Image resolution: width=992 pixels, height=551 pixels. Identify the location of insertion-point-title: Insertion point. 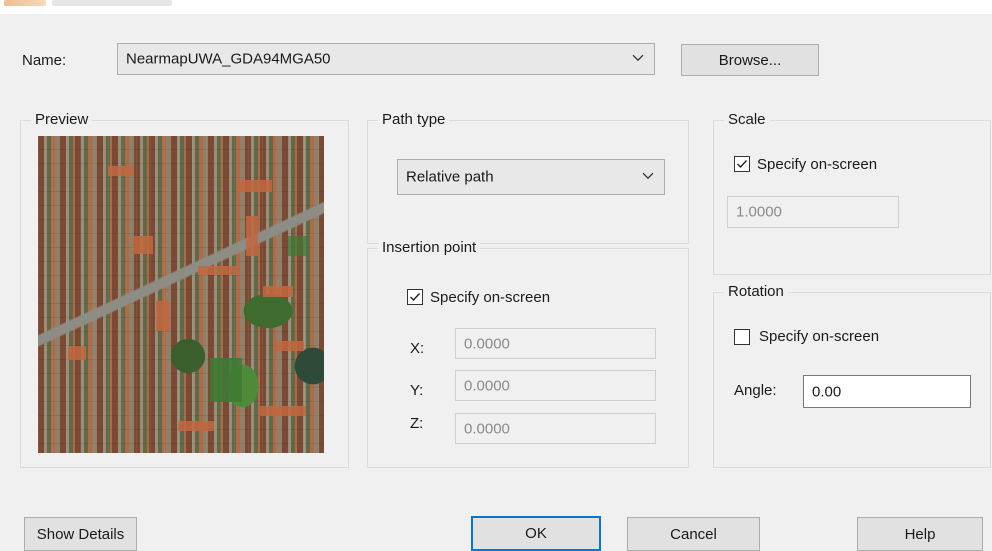
(429, 247).